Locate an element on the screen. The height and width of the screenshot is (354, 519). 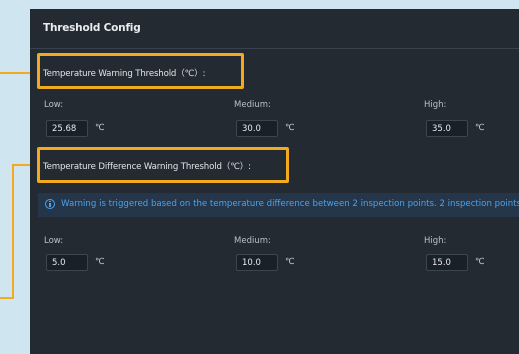
temperature-warning-low-unit: ℃ is located at coordinates (100, 128).